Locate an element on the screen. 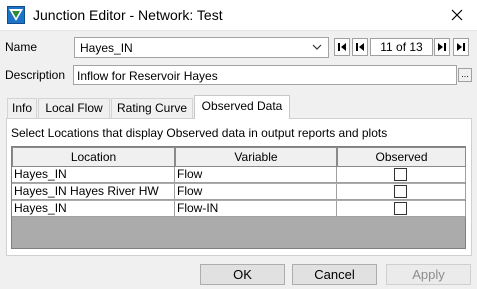 The height and width of the screenshot is (289, 477). tab-local-flow: Local Flow is located at coordinates (74, 108).